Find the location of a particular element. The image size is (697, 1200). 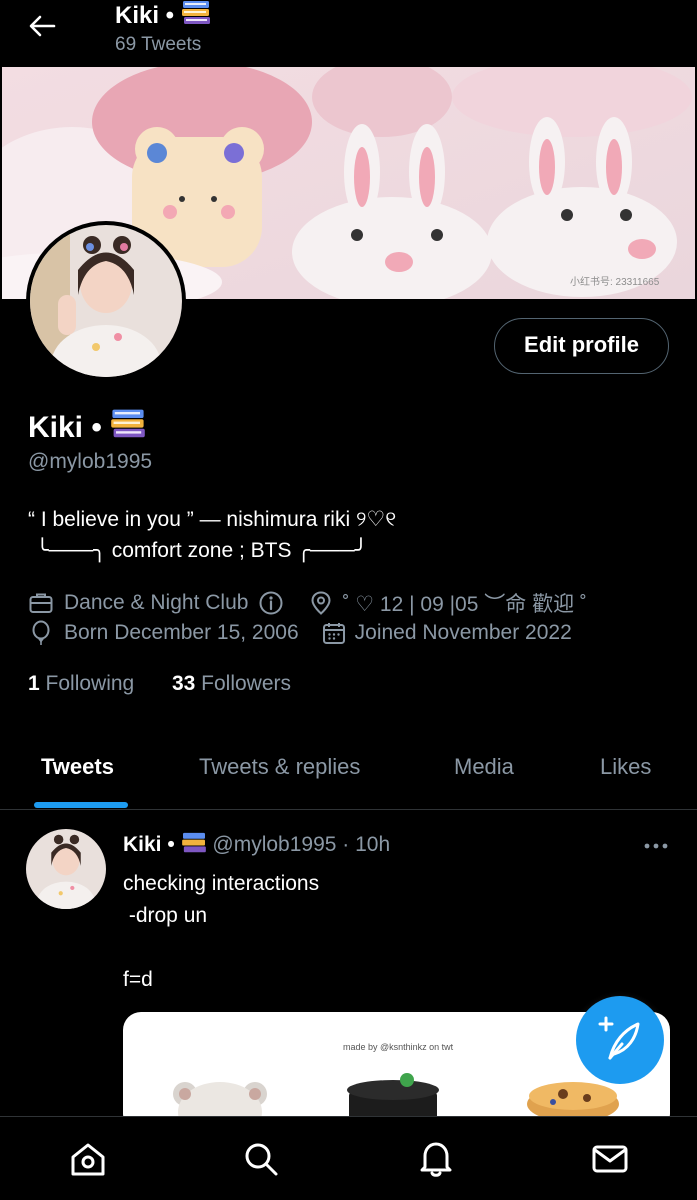

header-title: Kiki • is located at coordinates (163, 15).